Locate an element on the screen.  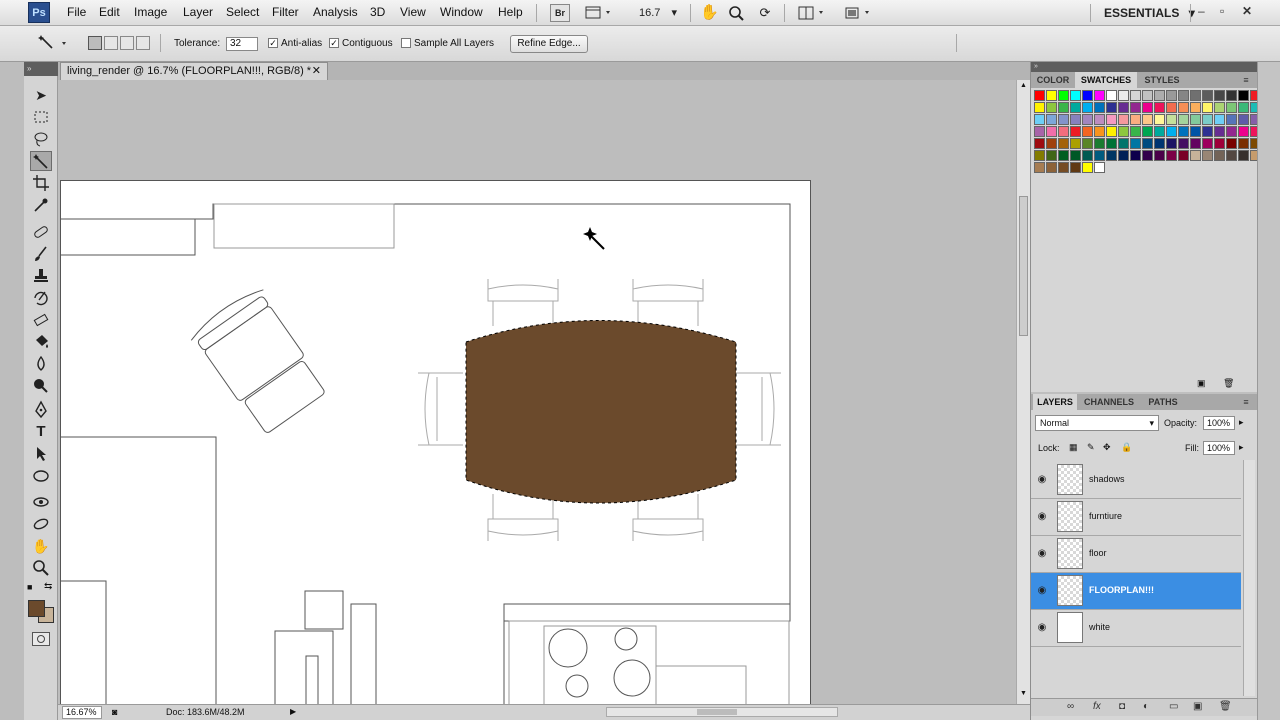
zoom-level-dropdown: 16.7 ▾ is located at coordinates (658, 13).